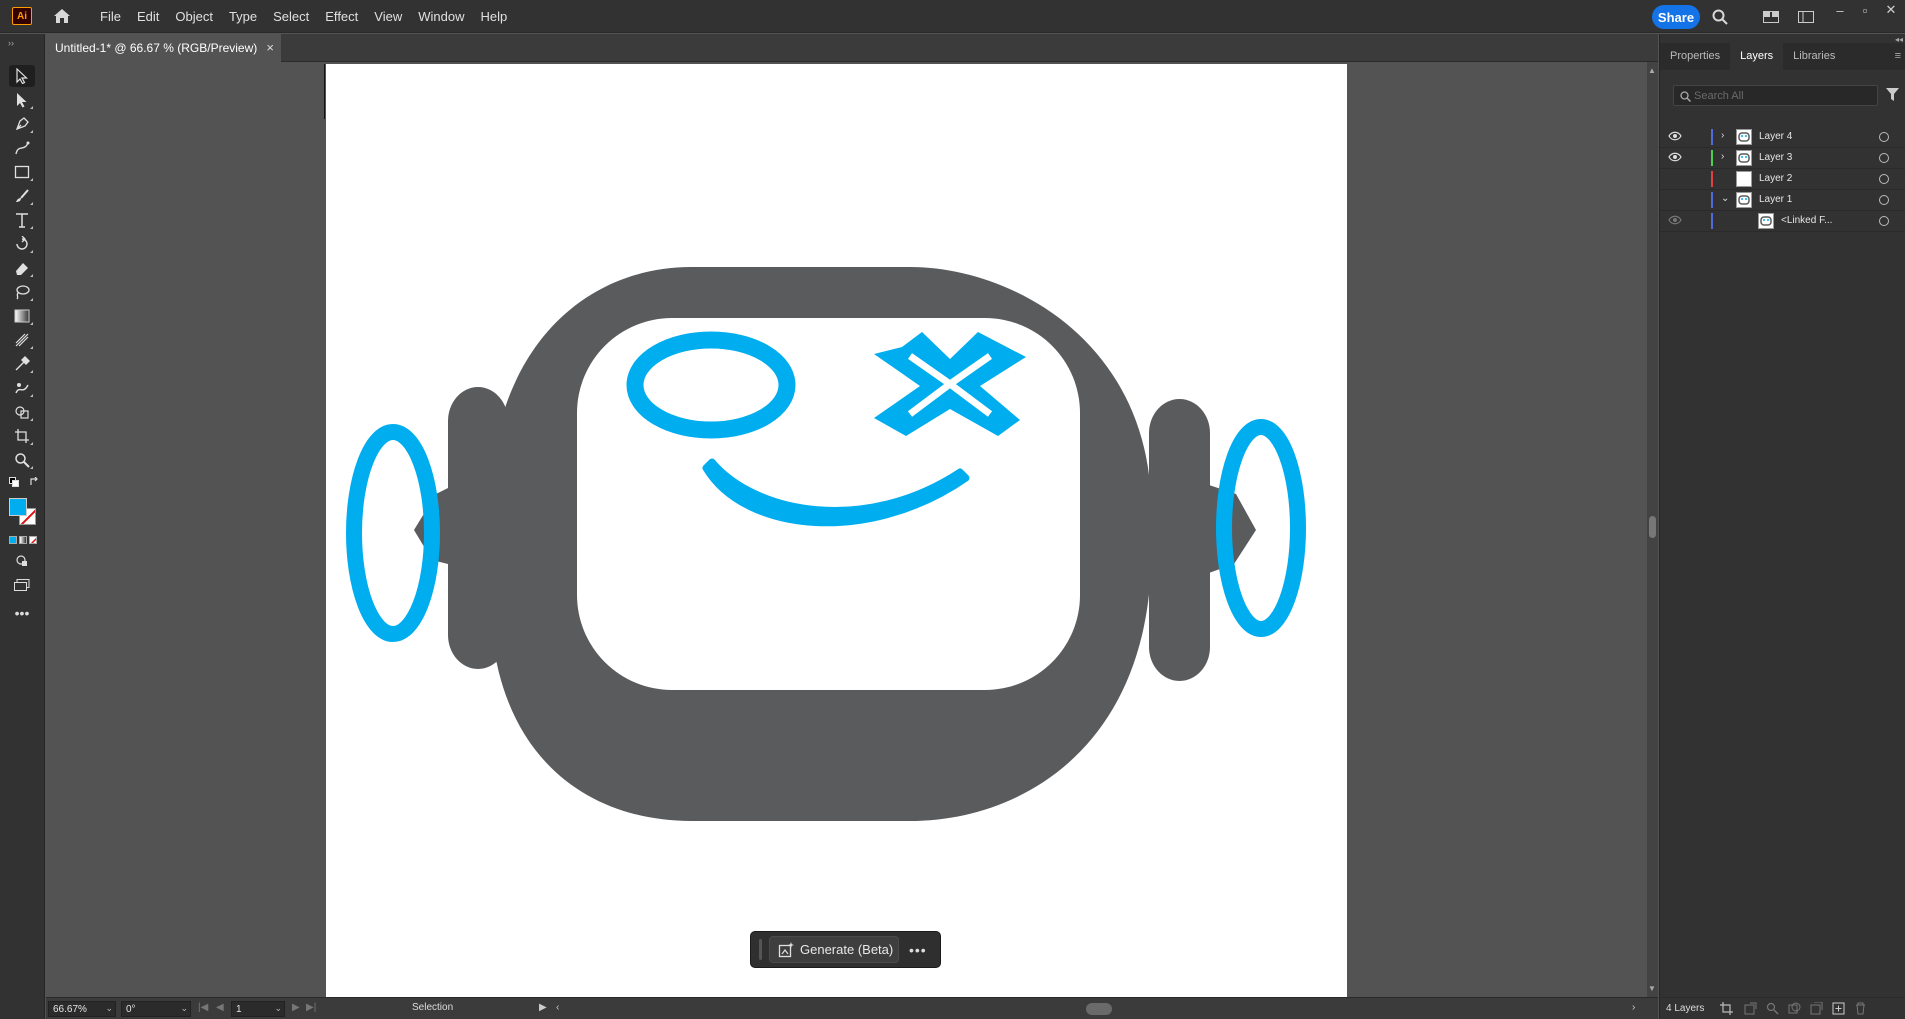 The image size is (1905, 1019). What do you see at coordinates (291, 16) in the screenshot?
I see `menu-select: Select` at bounding box center [291, 16].